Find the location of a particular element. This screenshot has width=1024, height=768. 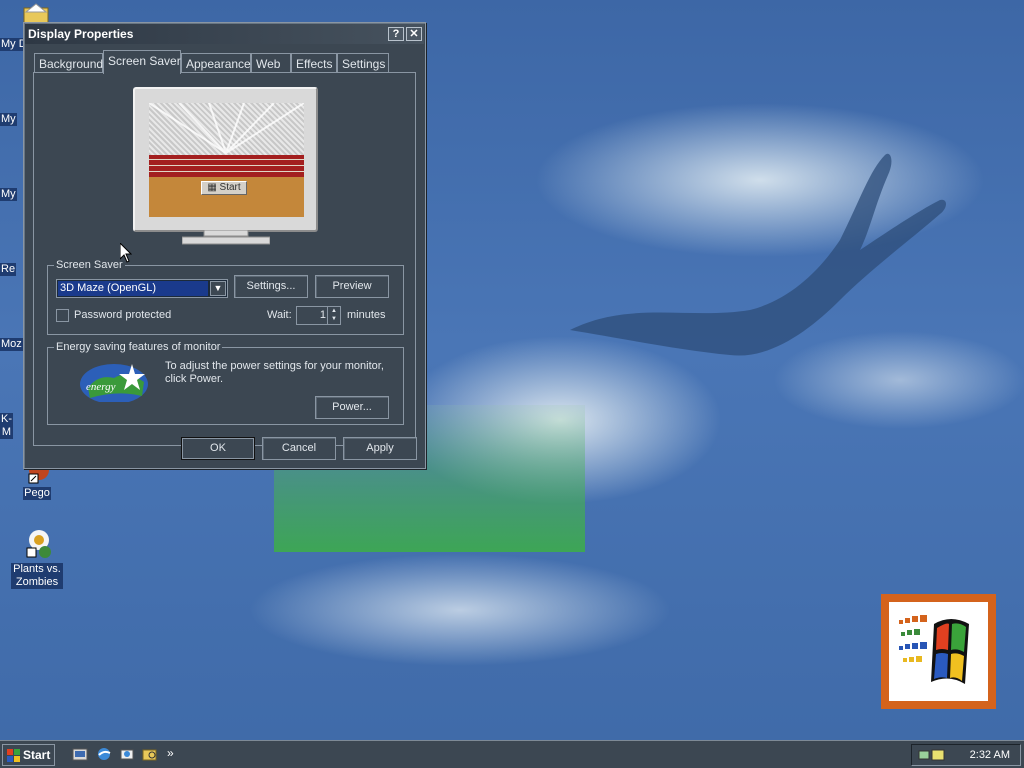

minutes-label: minutes is located at coordinates (366, 315).